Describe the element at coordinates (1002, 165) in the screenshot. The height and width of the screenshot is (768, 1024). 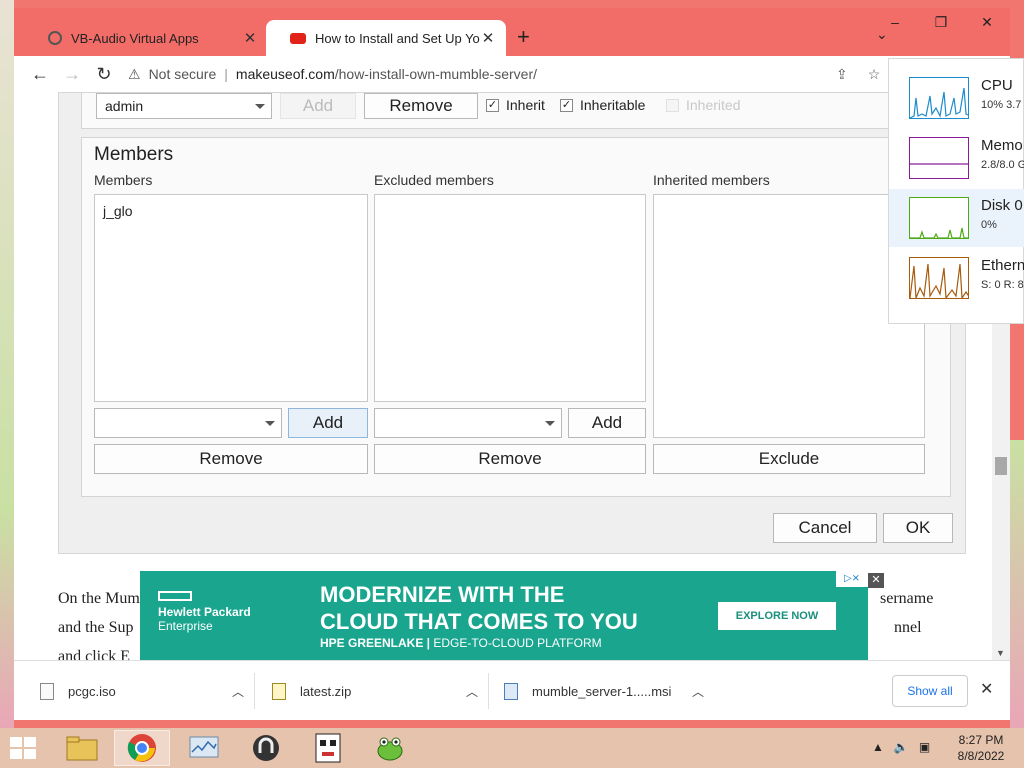
I see `resource-value: 2.8/8.0 G` at that location.